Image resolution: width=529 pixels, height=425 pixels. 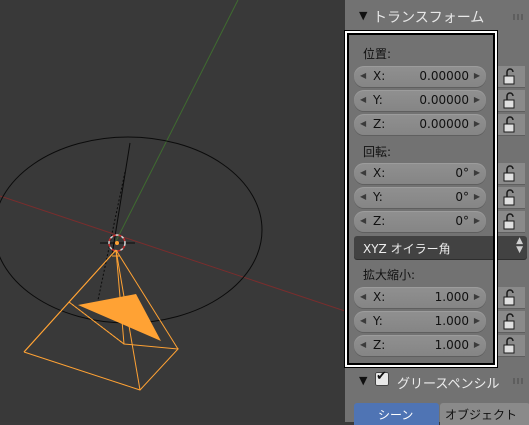 I want to click on lock-rotation-z-button, so click(x=510, y=221).